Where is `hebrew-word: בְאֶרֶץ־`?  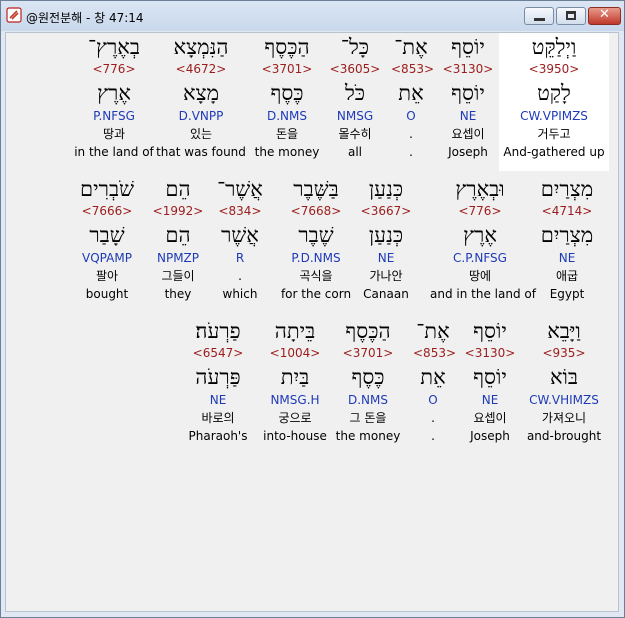
hebrew-word: בְאֶרֶץ־ is located at coordinates (114, 47).